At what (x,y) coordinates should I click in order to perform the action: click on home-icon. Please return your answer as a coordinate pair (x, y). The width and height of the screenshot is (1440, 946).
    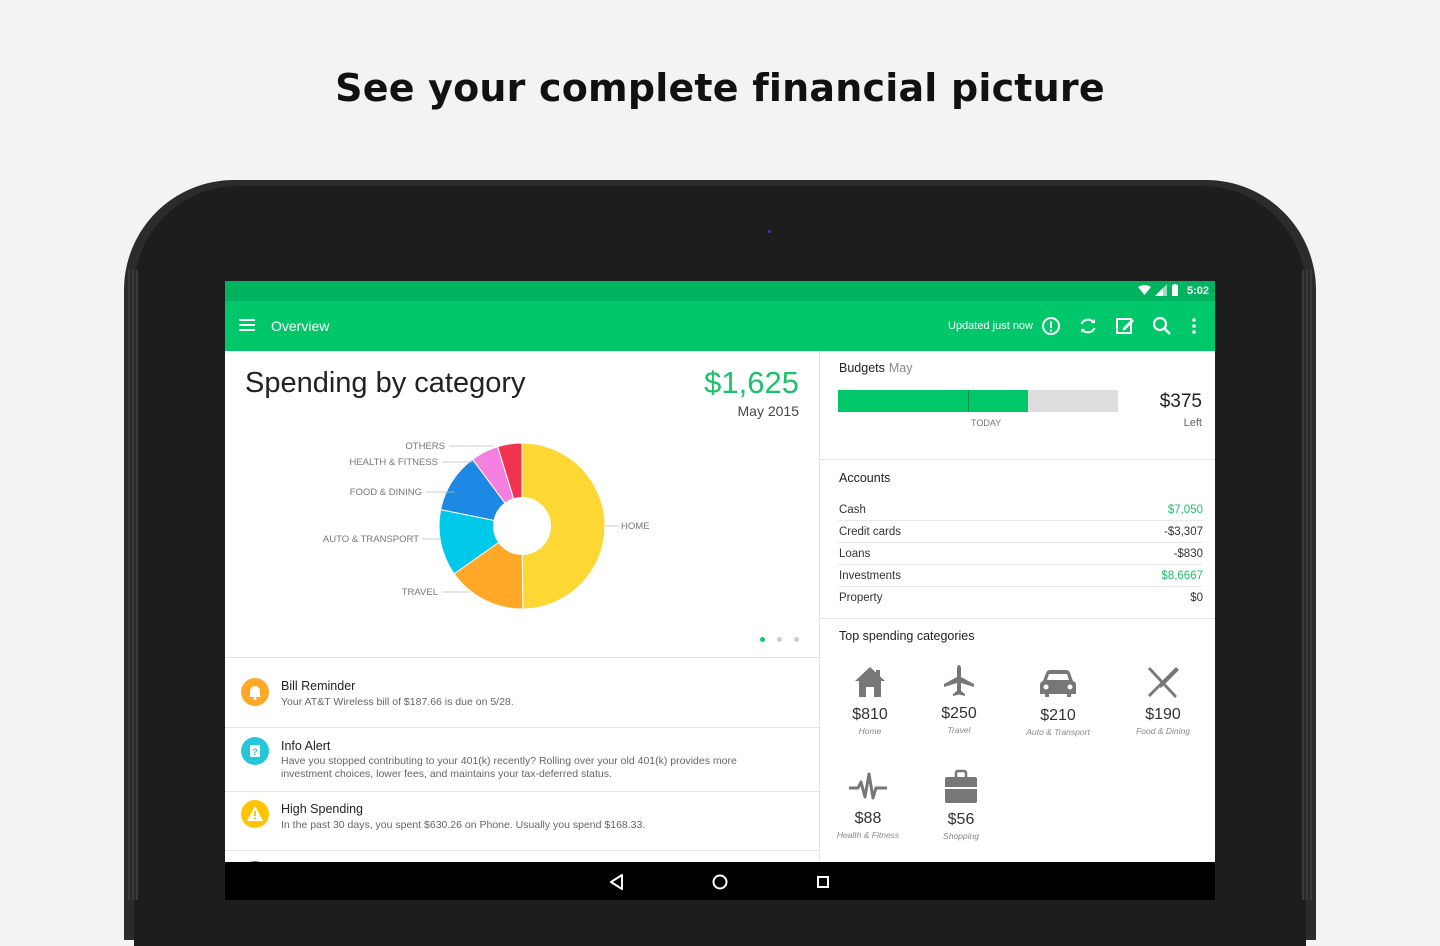
    Looking at the image, I should click on (720, 882).